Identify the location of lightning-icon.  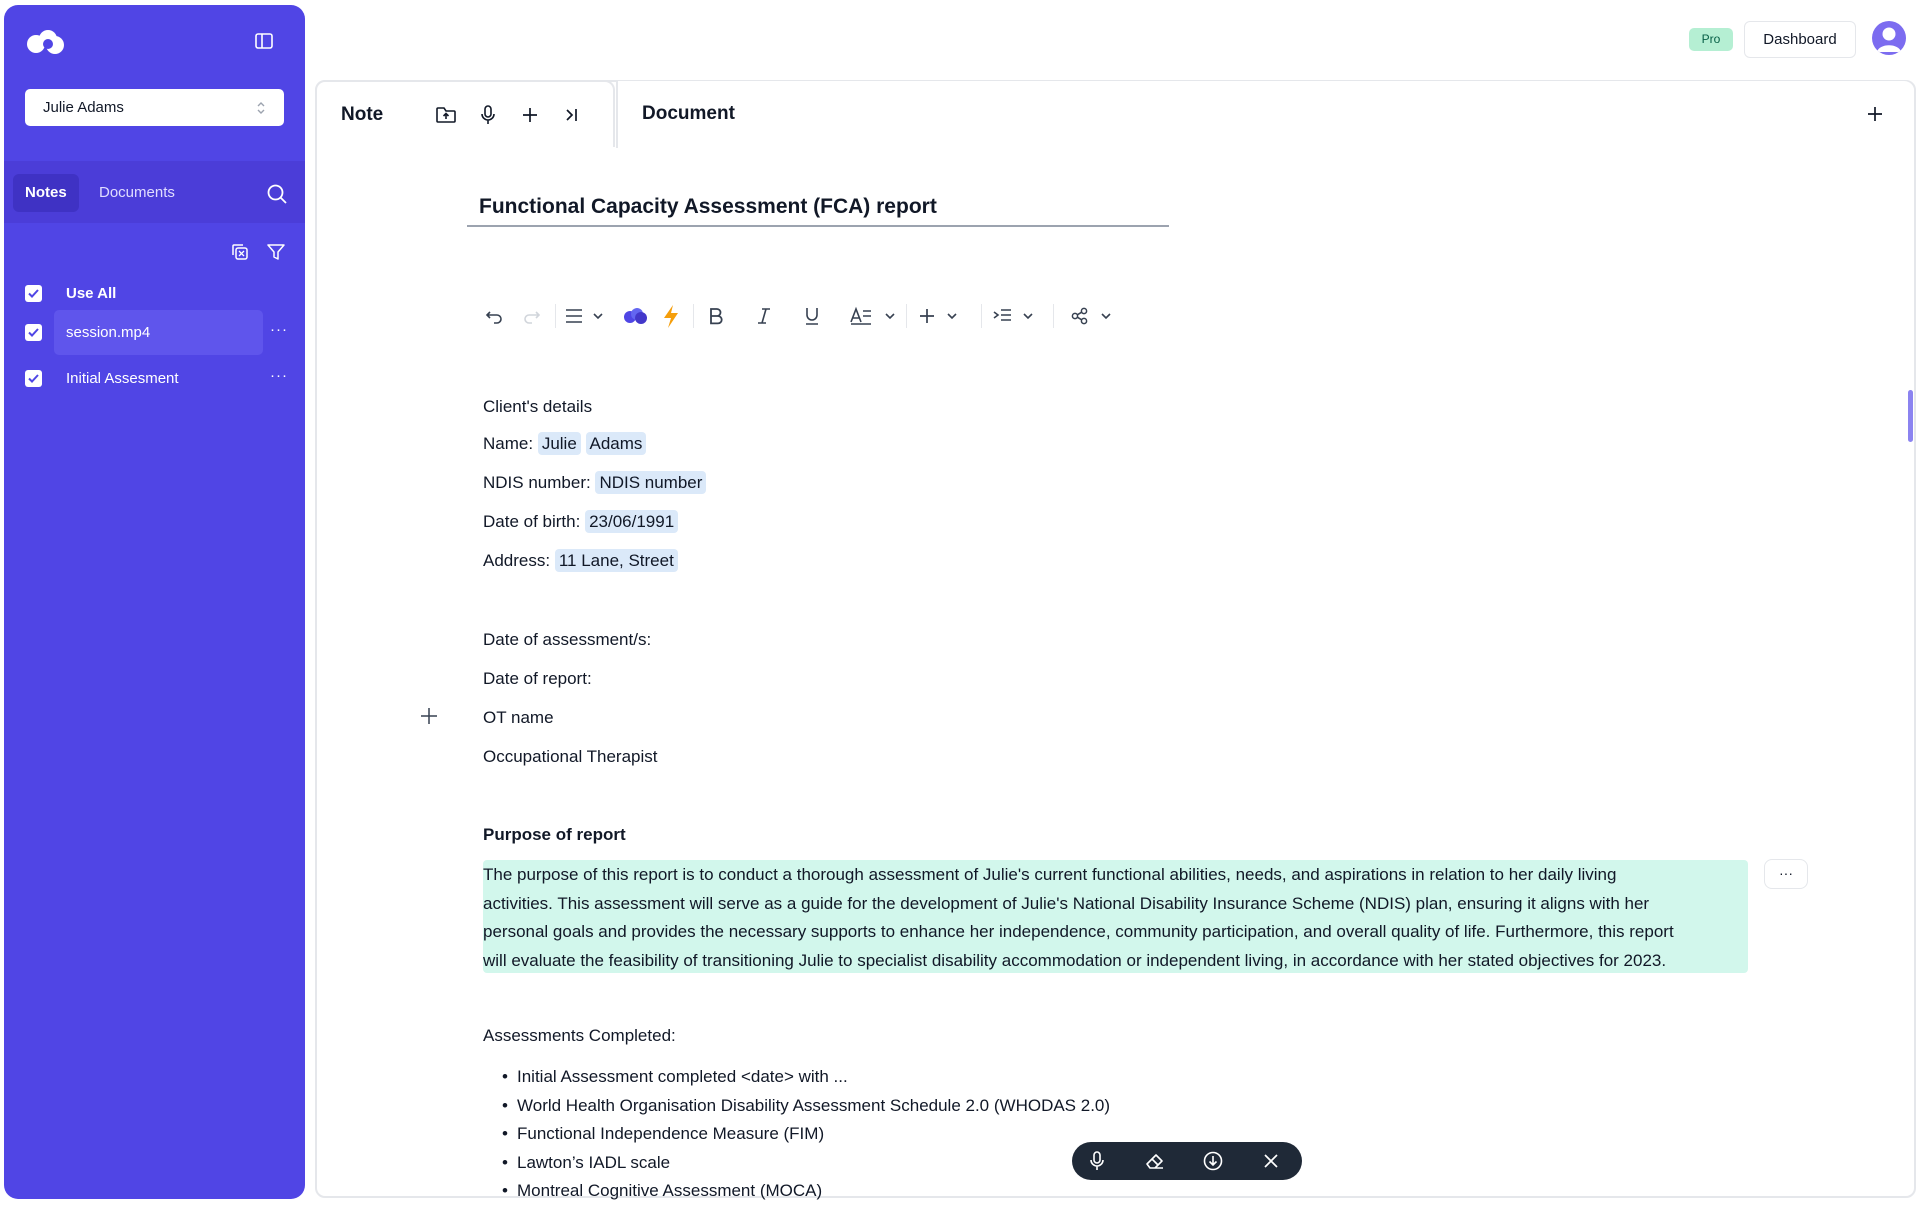
(671, 316).